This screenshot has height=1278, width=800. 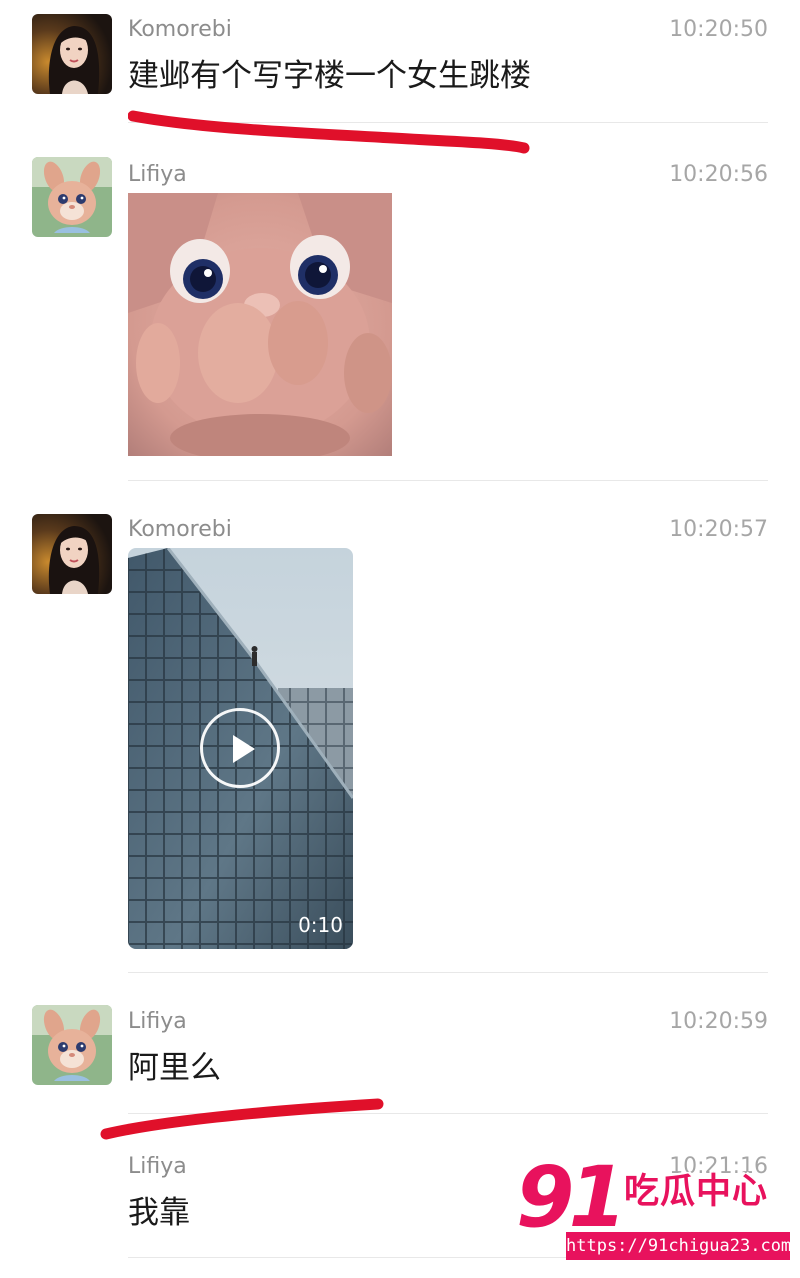 What do you see at coordinates (718, 529) in the screenshot?
I see `timestamp: 10:20:57` at bounding box center [718, 529].